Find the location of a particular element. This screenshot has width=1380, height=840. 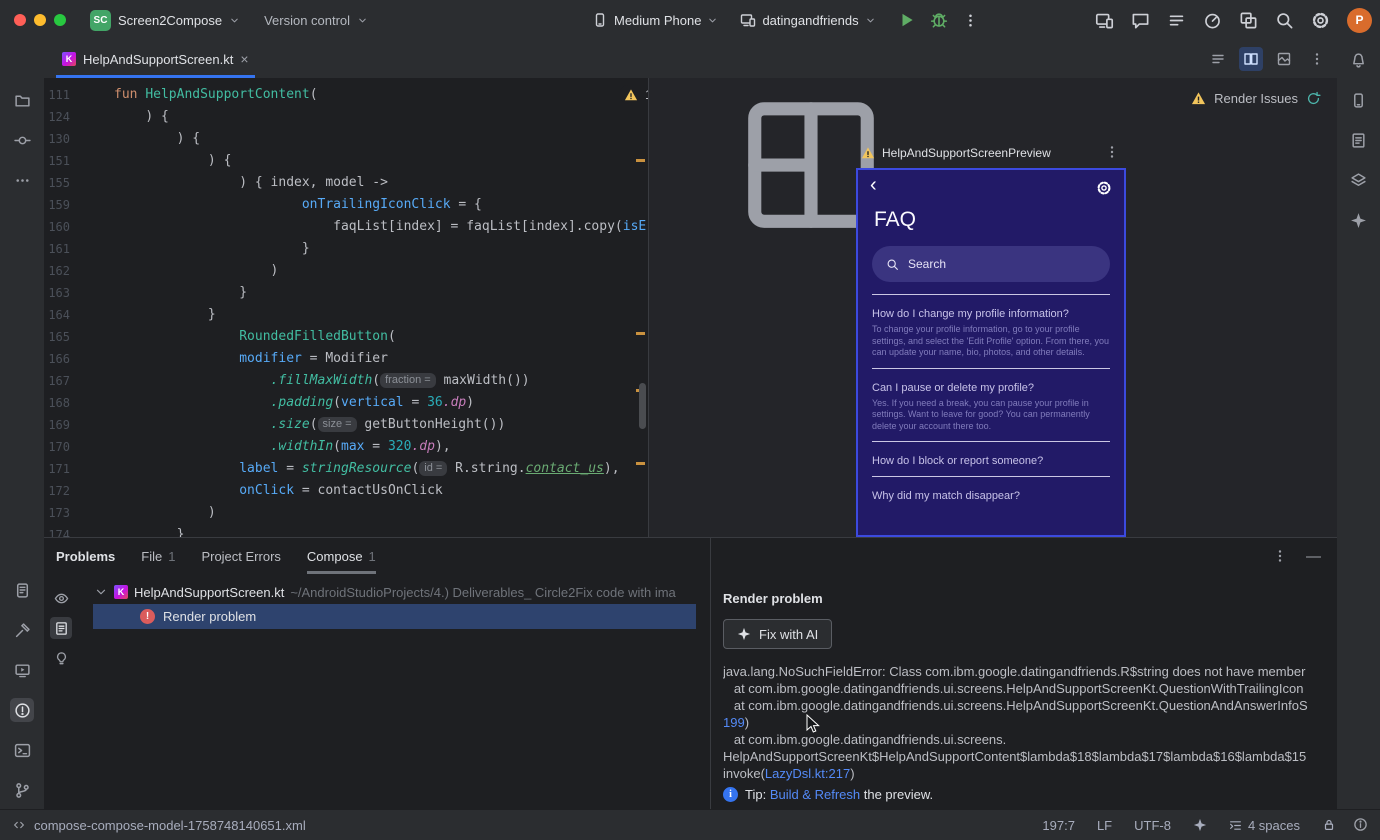

editor-tab-title: HelpAndSupportScreen.kt is located at coordinates (158, 59).